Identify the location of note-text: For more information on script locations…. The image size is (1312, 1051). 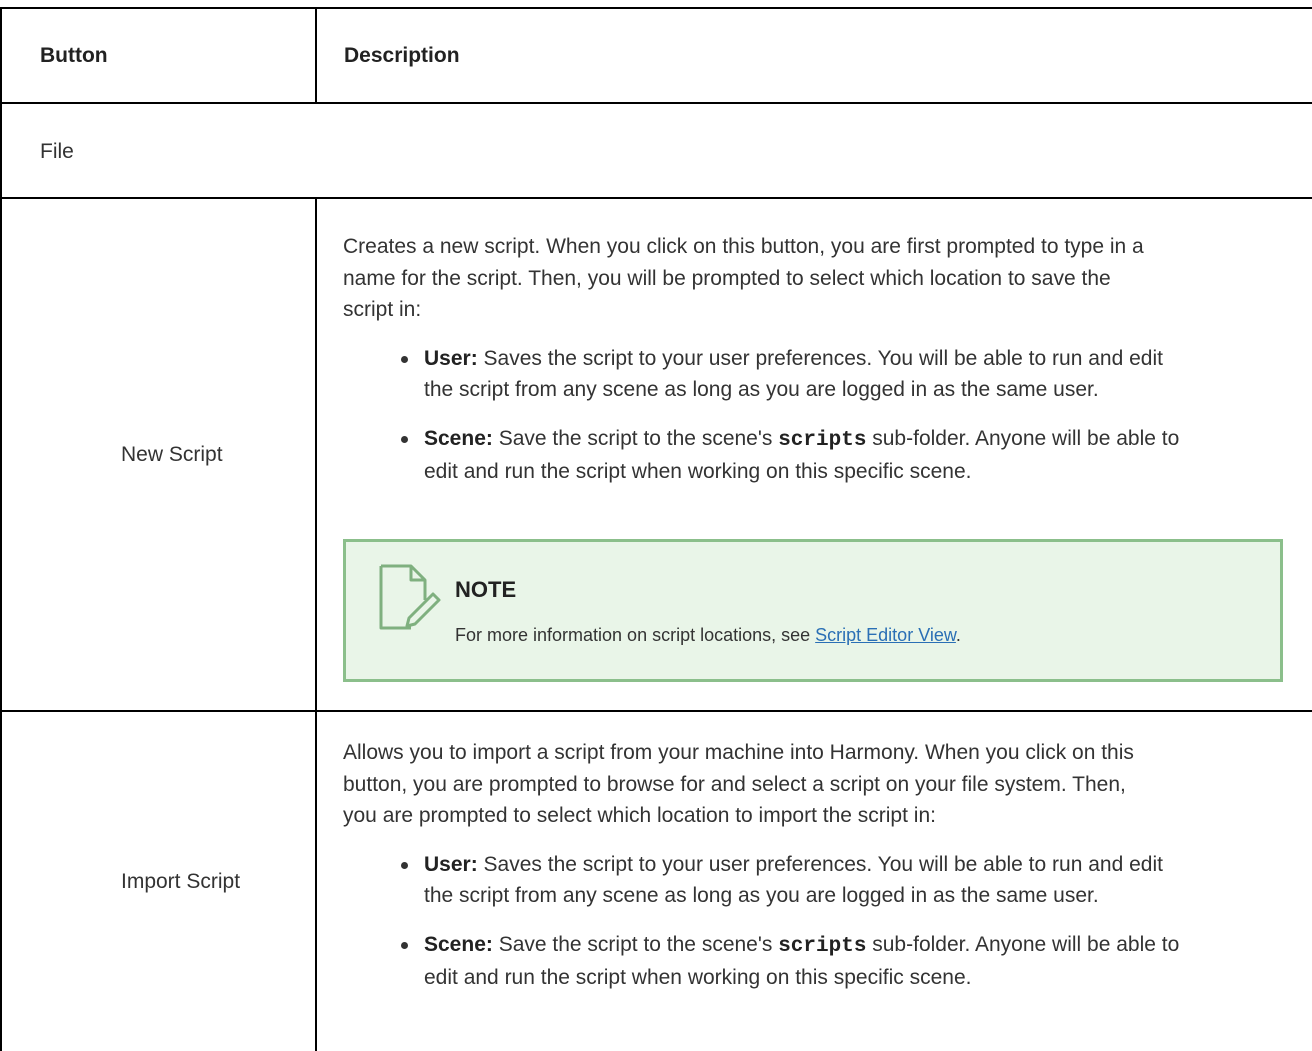
(708, 635).